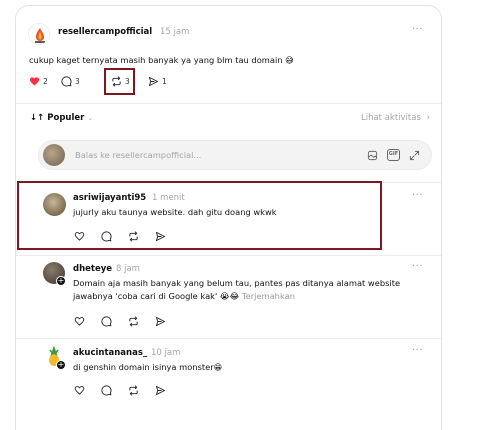 This screenshot has width=500, height=430. I want to click on view-activity-label: Lihat aktivitas, so click(390, 118).